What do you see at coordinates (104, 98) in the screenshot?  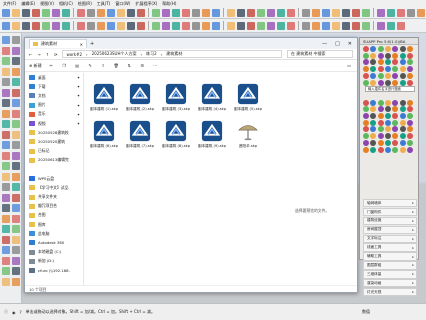 I see `file-item: 副本建筑 (1).skp` at bounding box center [104, 98].